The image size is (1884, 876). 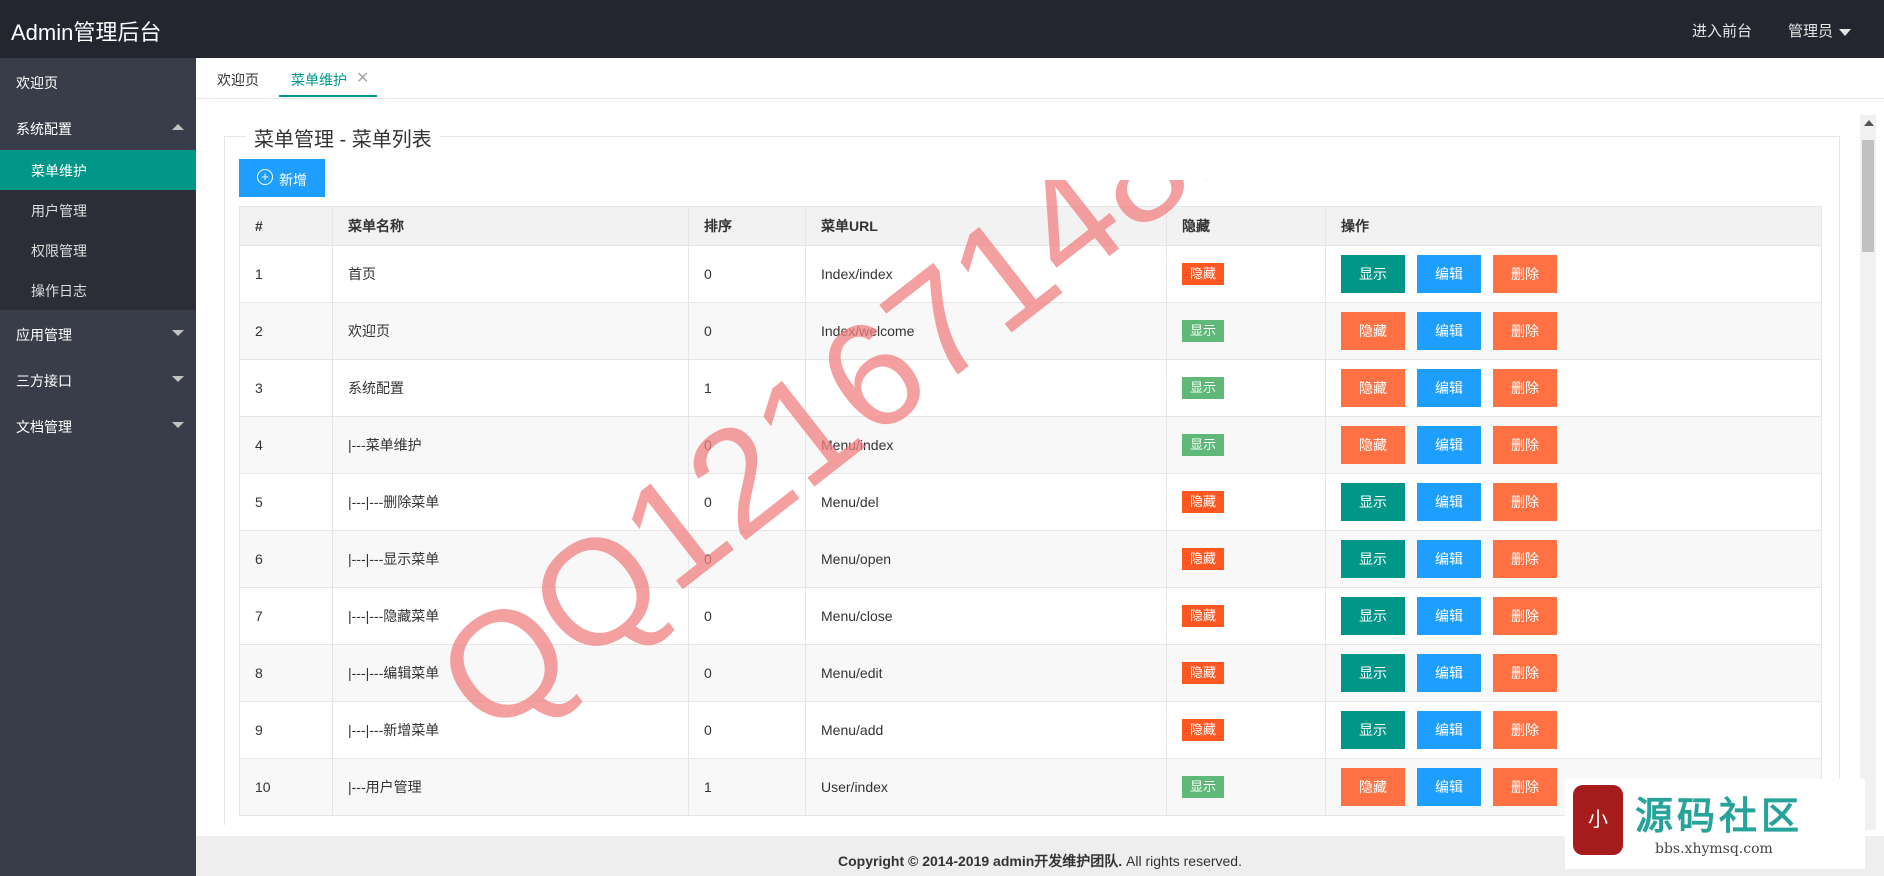 What do you see at coordinates (986, 388) in the screenshot?
I see `cell-url` at bounding box center [986, 388].